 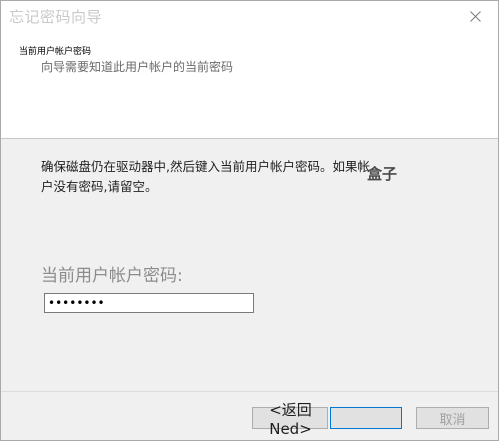 I want to click on next-button, so click(x=366, y=418).